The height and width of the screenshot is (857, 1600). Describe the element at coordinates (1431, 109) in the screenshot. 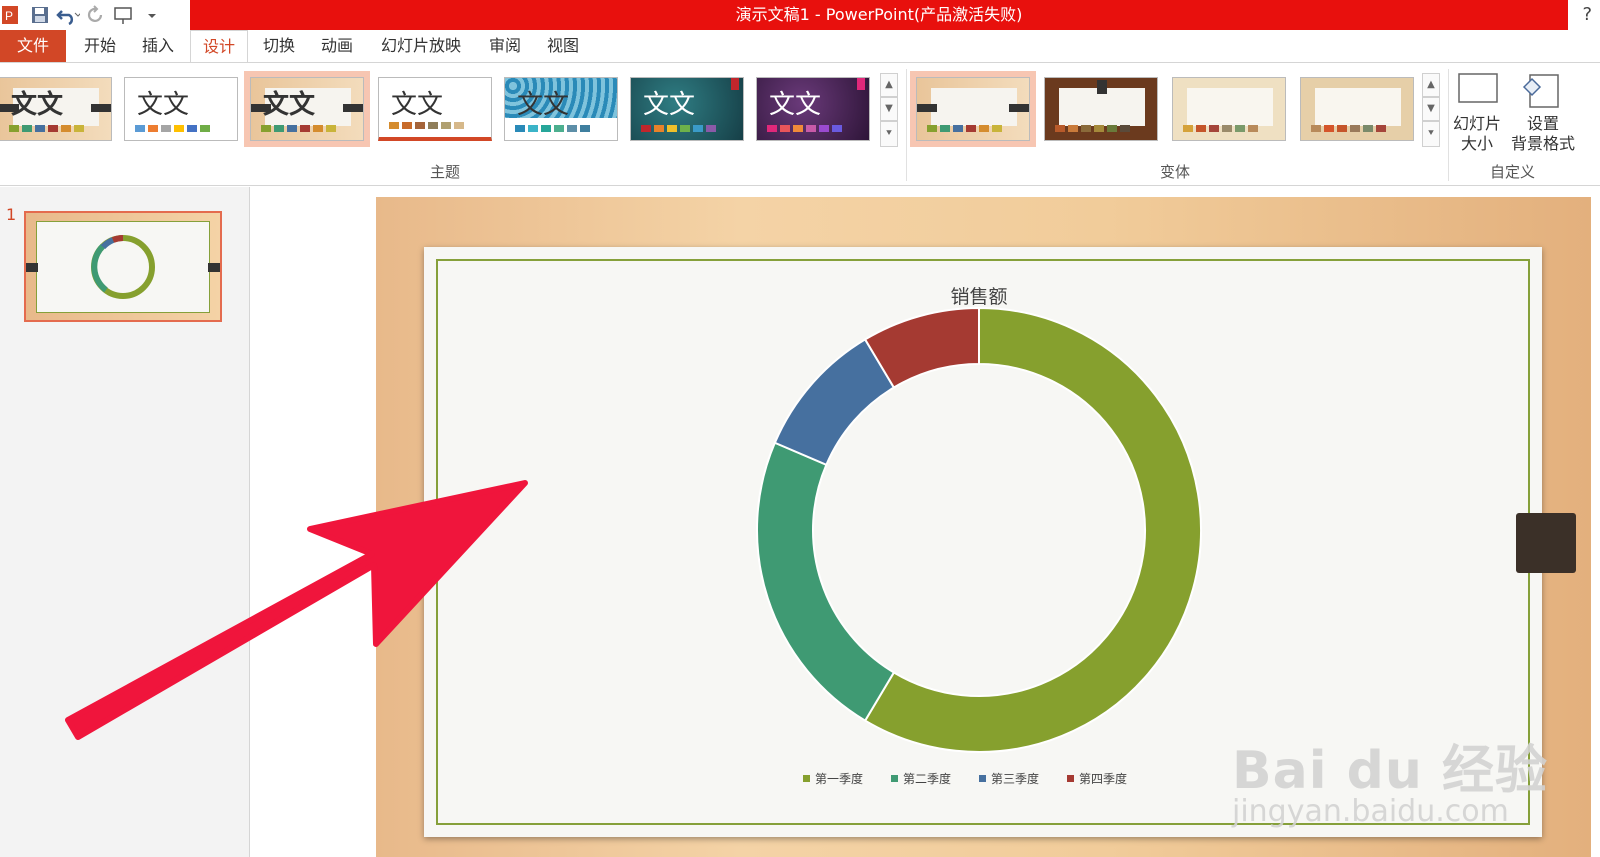

I see `variant-scroll-down-icon: ▼` at that location.